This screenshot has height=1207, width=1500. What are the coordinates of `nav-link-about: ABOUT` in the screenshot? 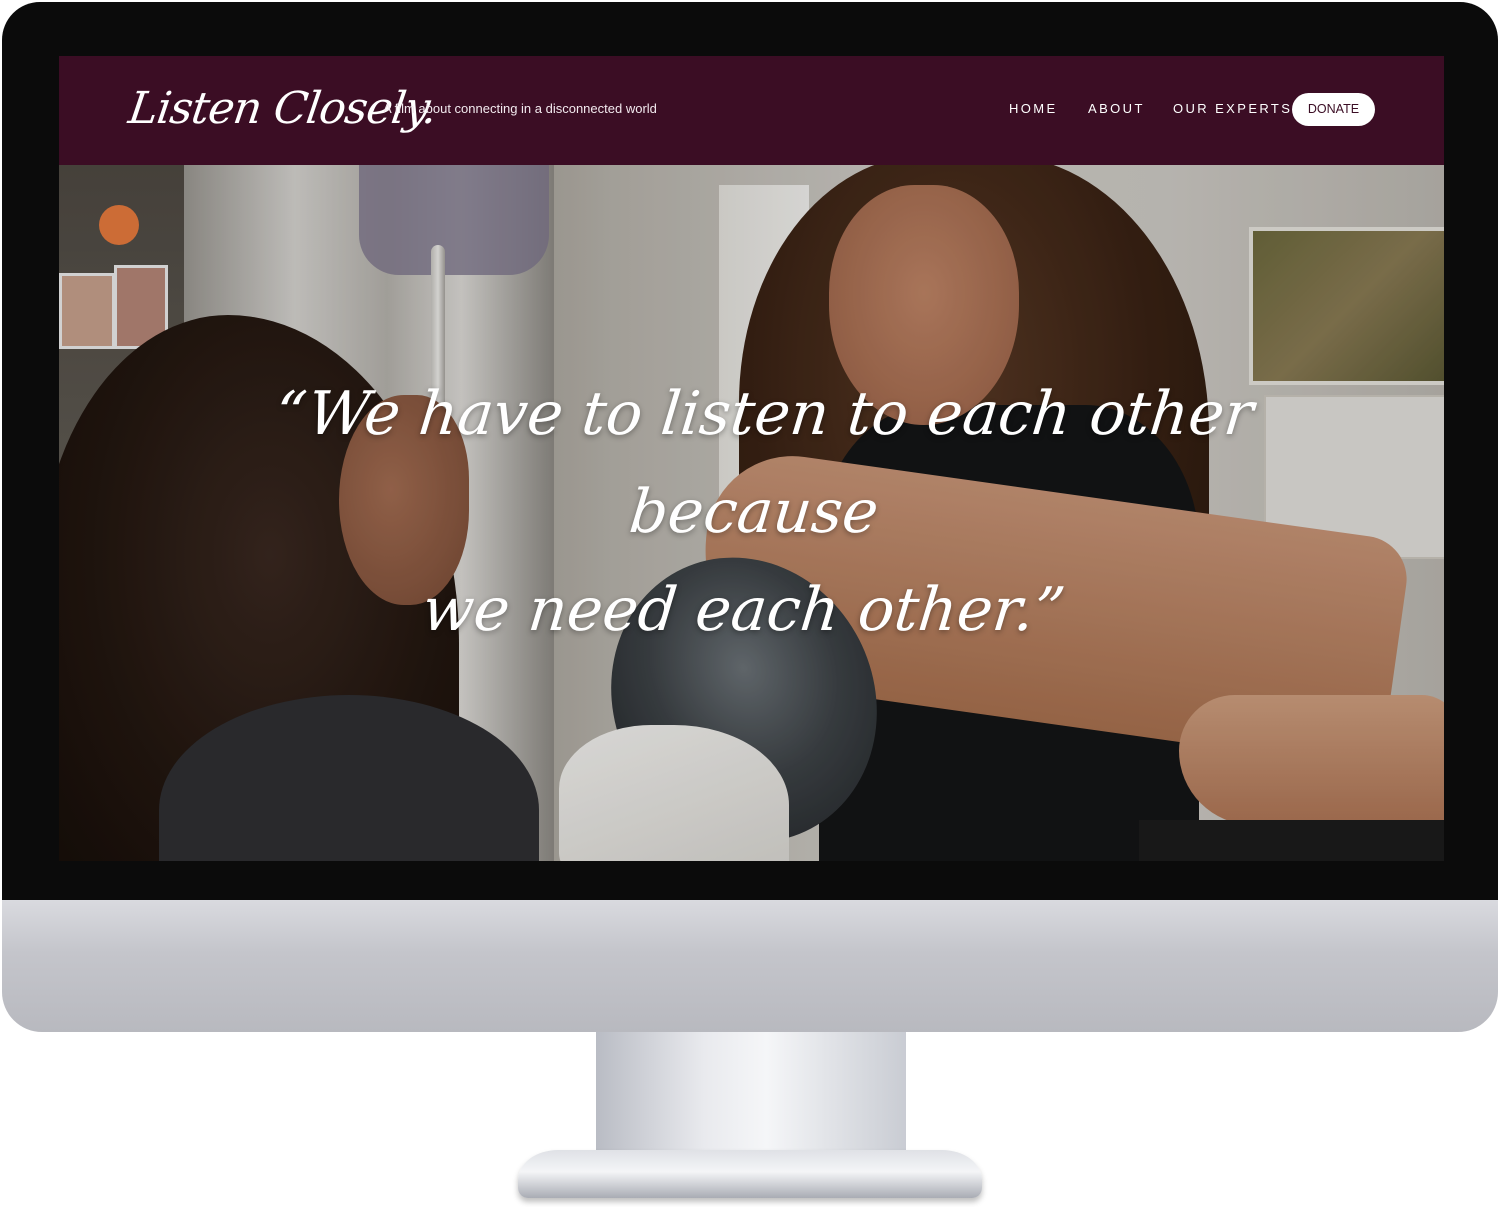 It's located at (1116, 109).